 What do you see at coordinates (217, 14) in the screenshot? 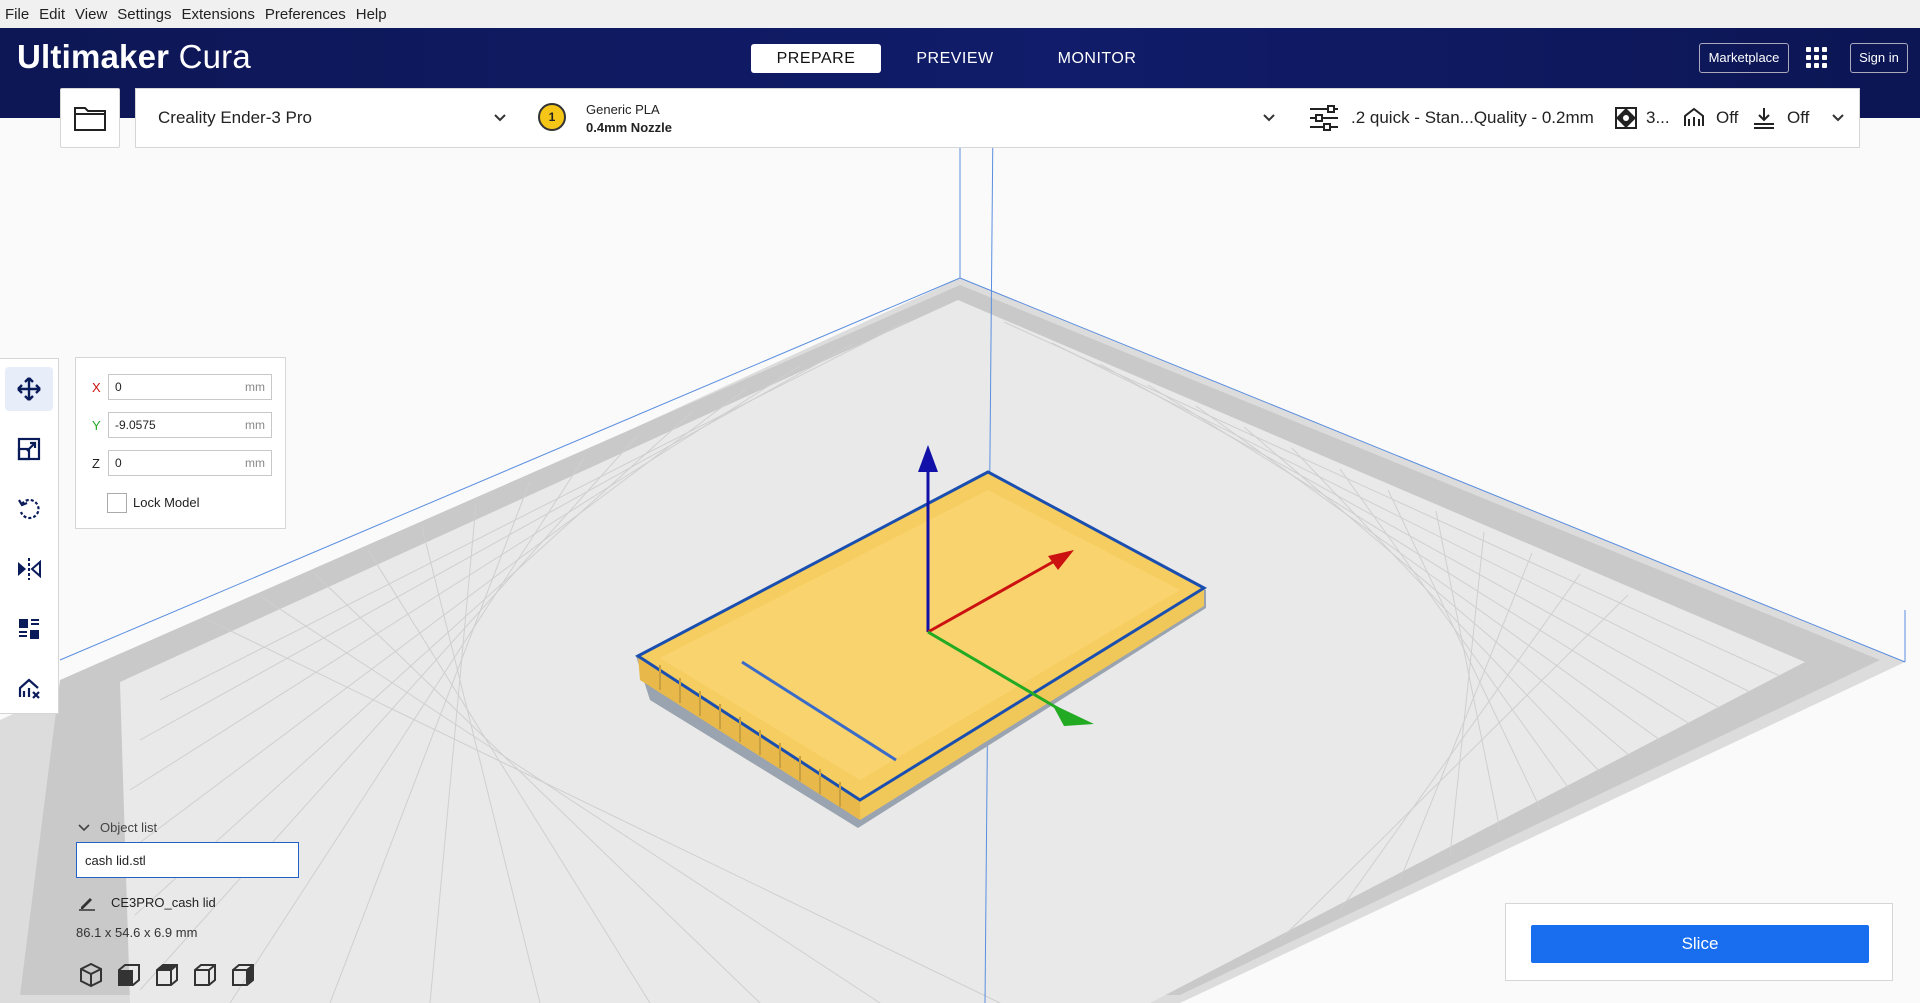
I see `menu-extensions: Extensions` at bounding box center [217, 14].